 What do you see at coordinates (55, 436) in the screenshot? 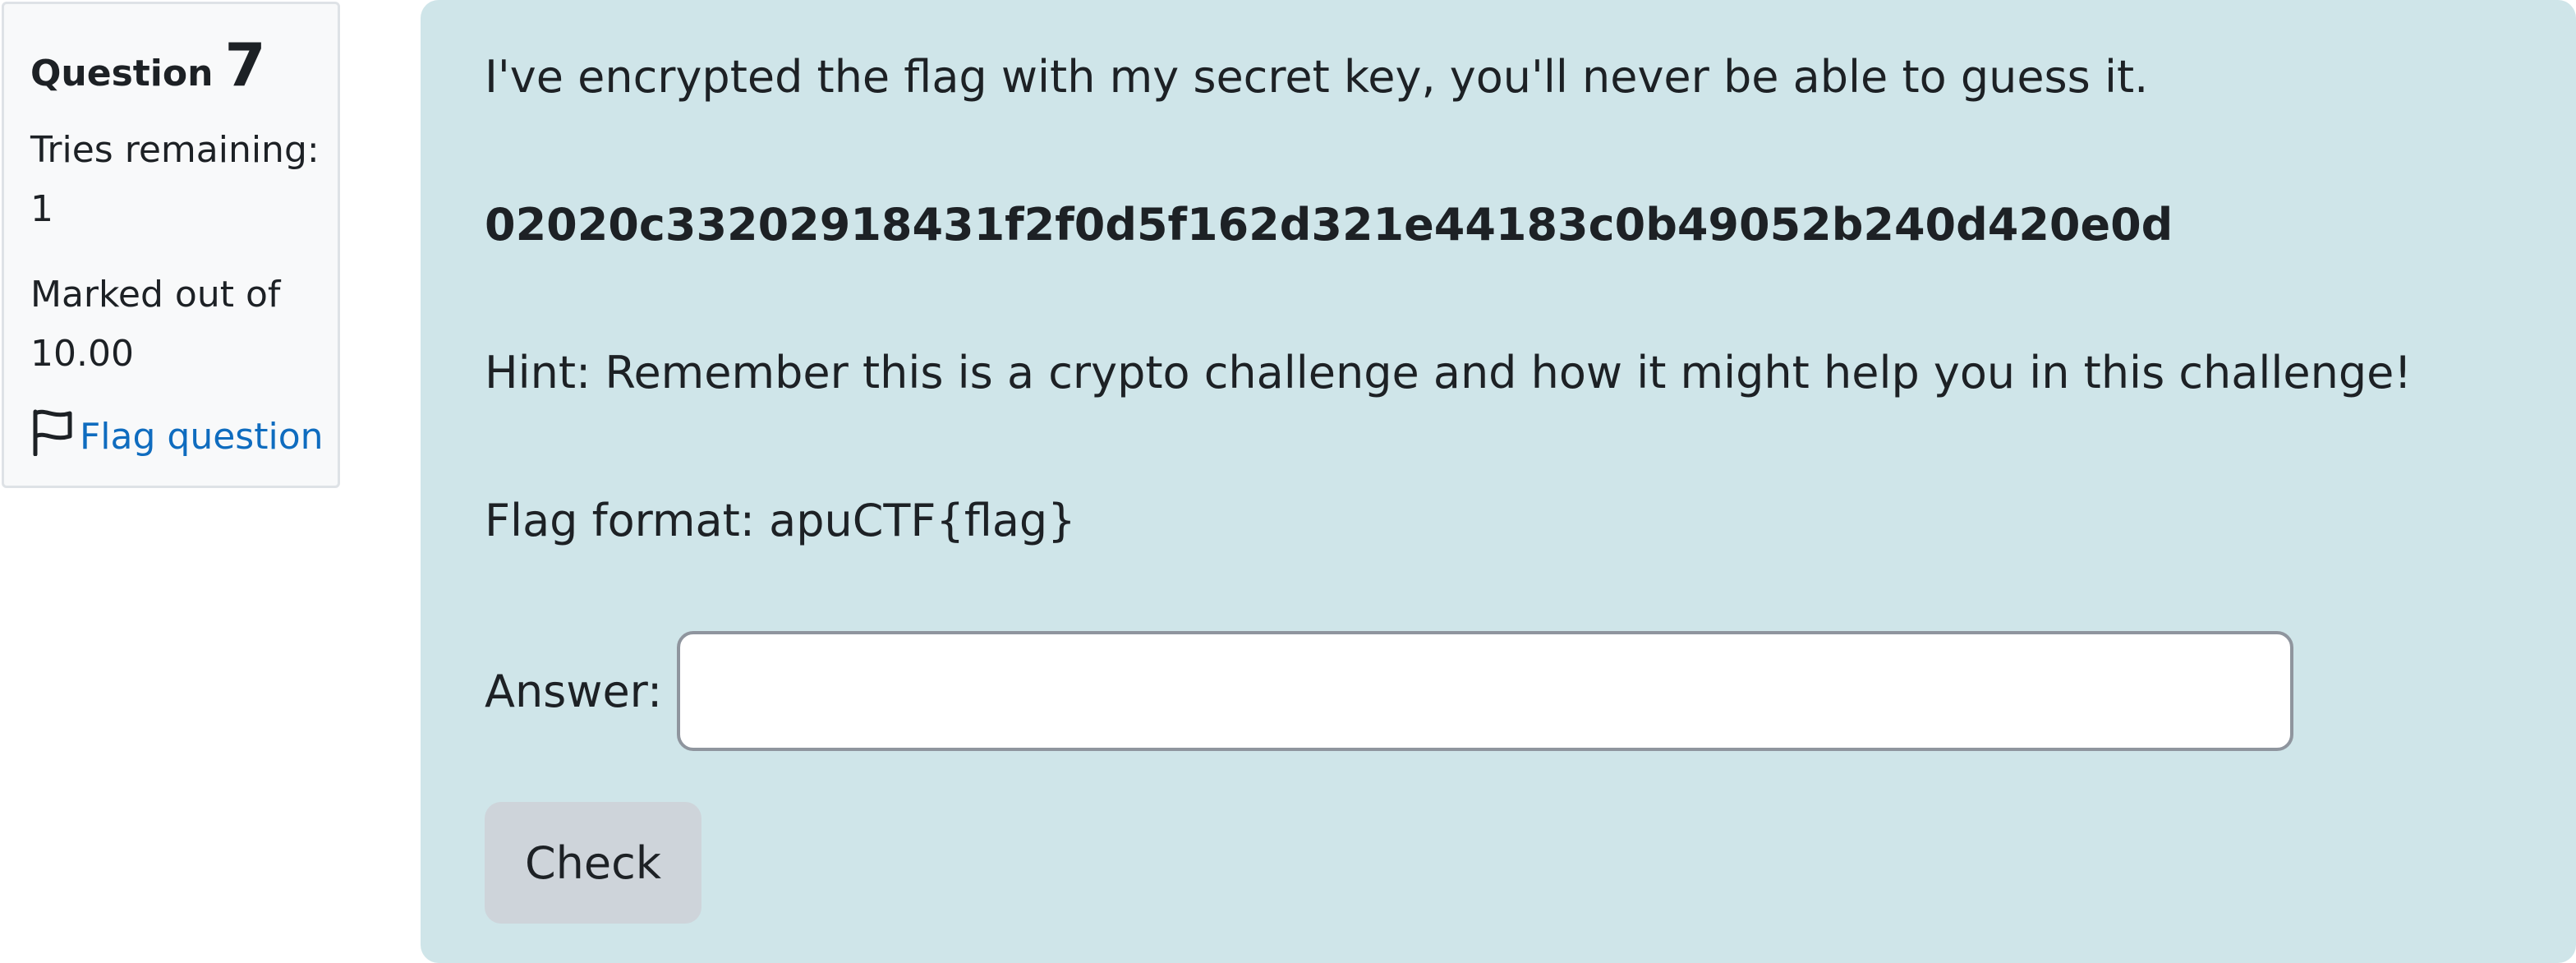
I see `flag-icon` at bounding box center [55, 436].